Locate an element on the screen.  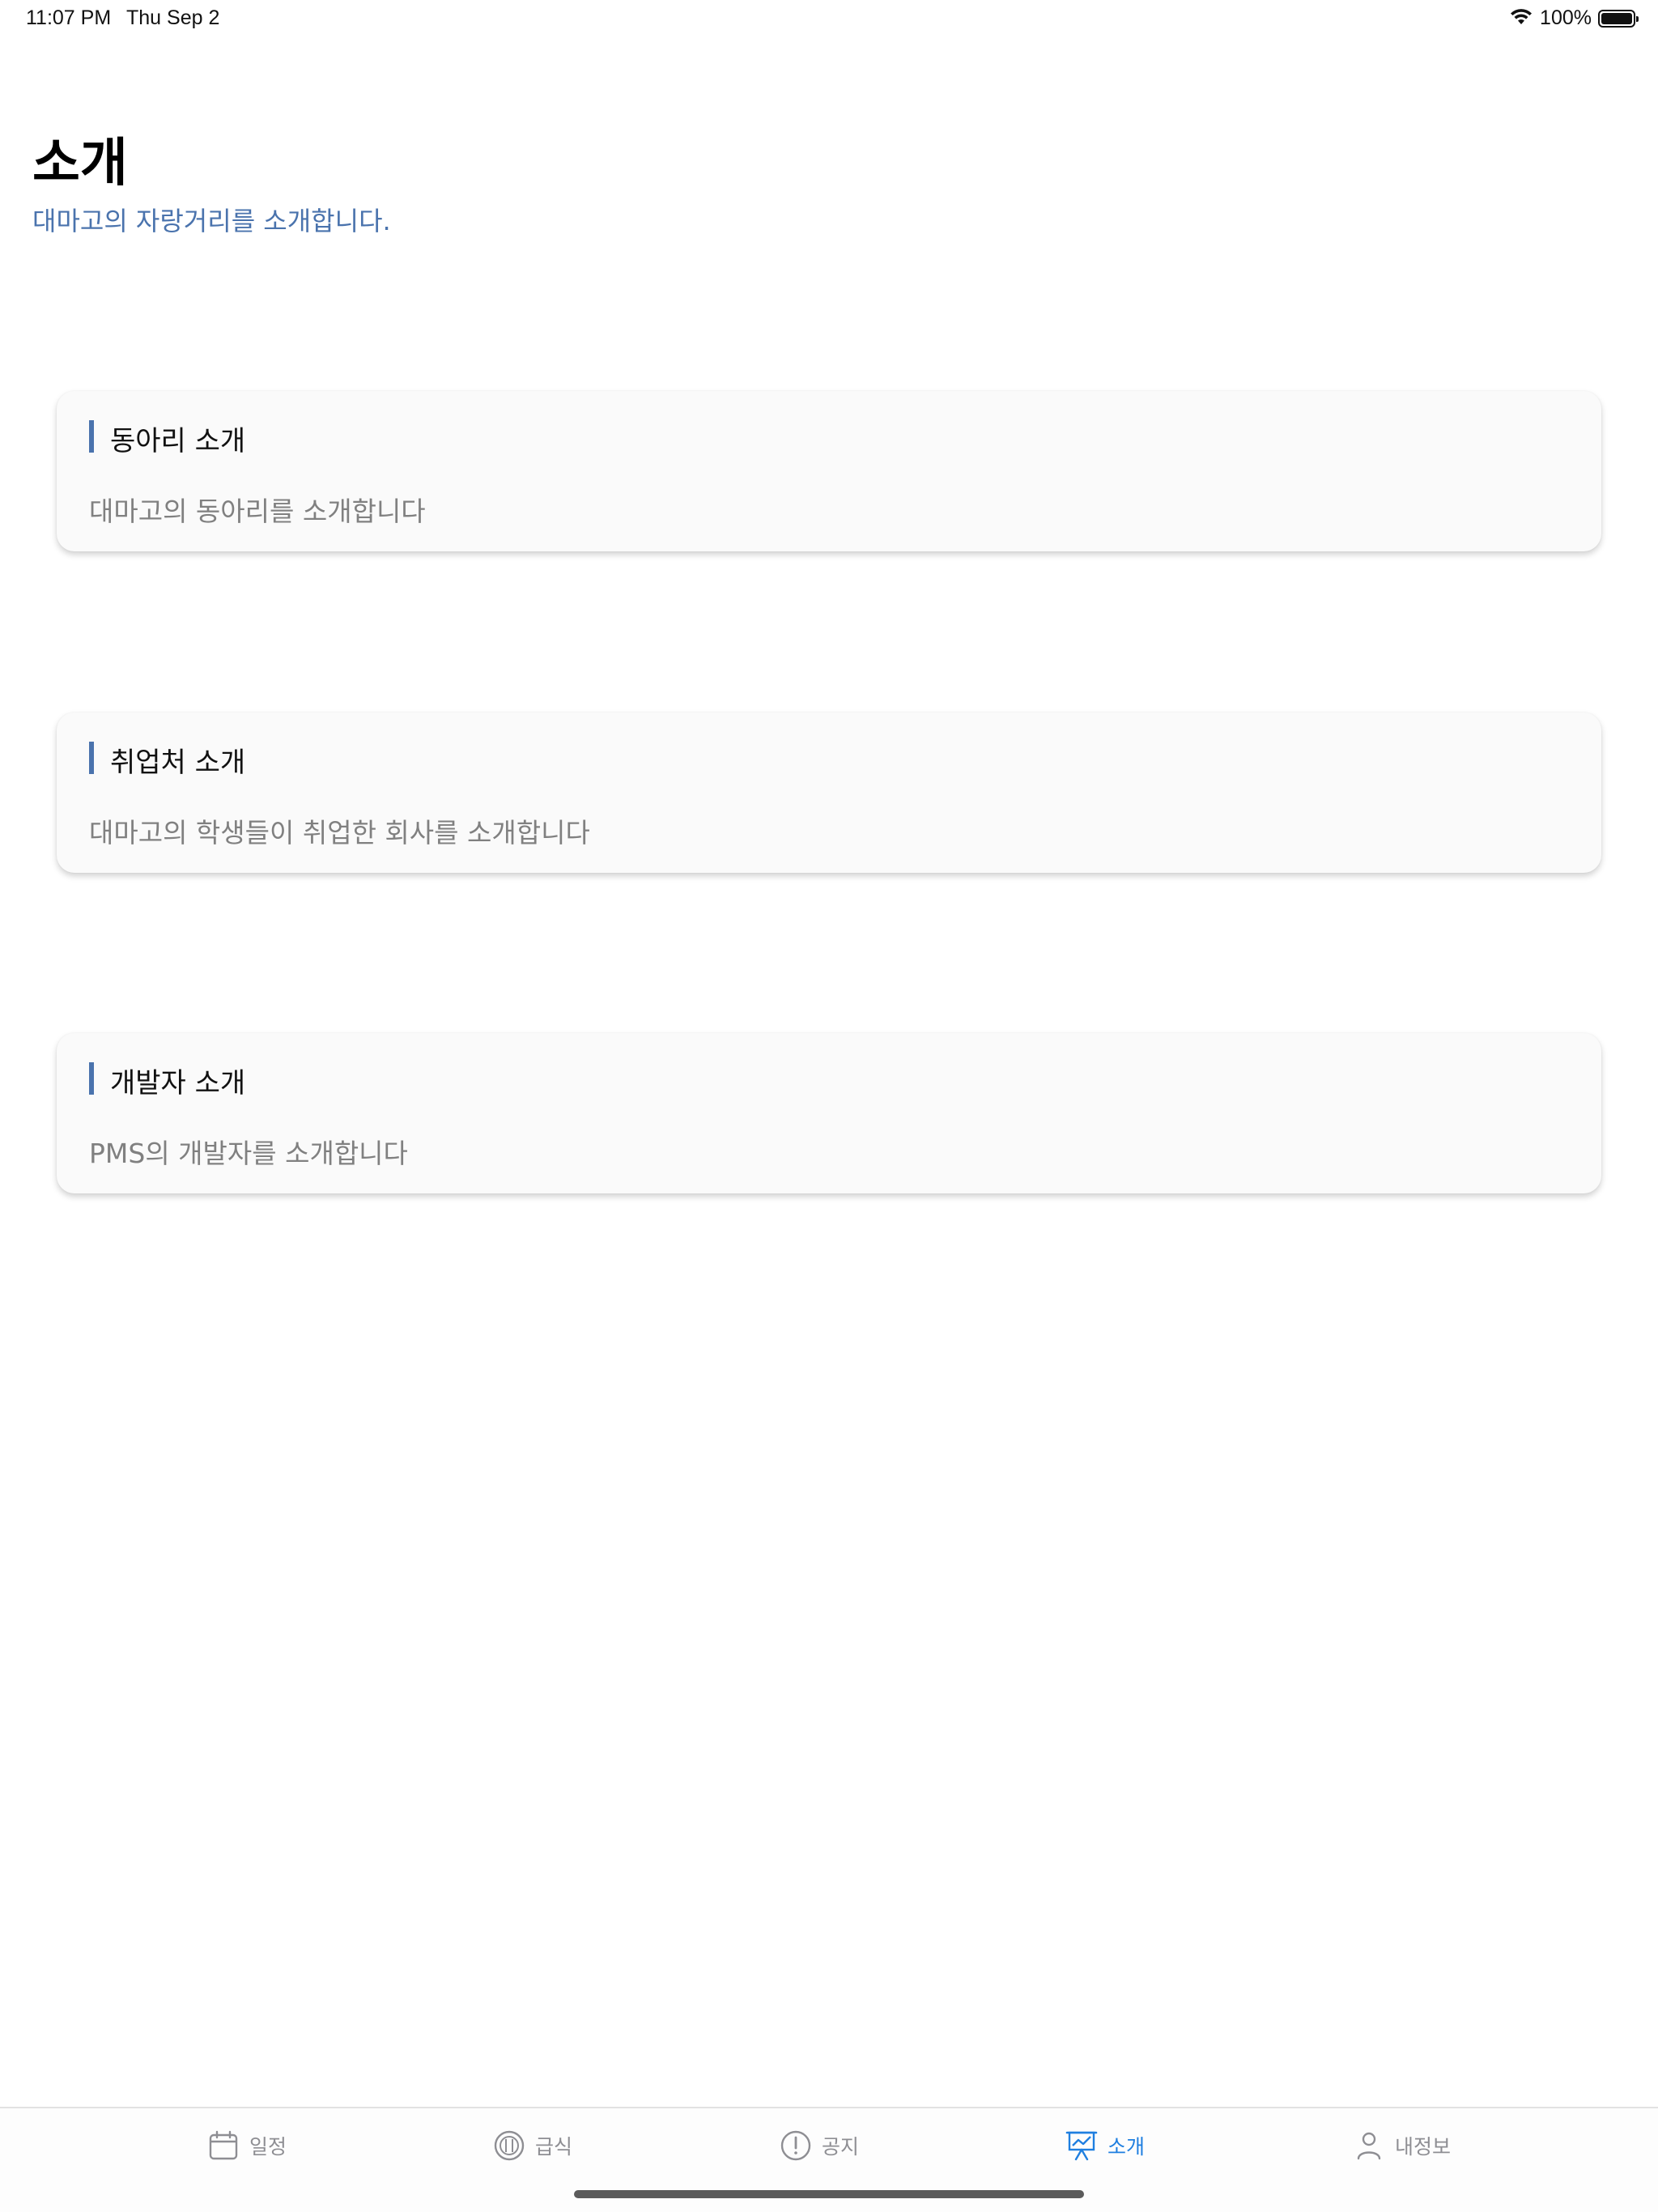
status-bar: 11:07 PM Thu Sep 2 100% is located at coordinates (829, 19).